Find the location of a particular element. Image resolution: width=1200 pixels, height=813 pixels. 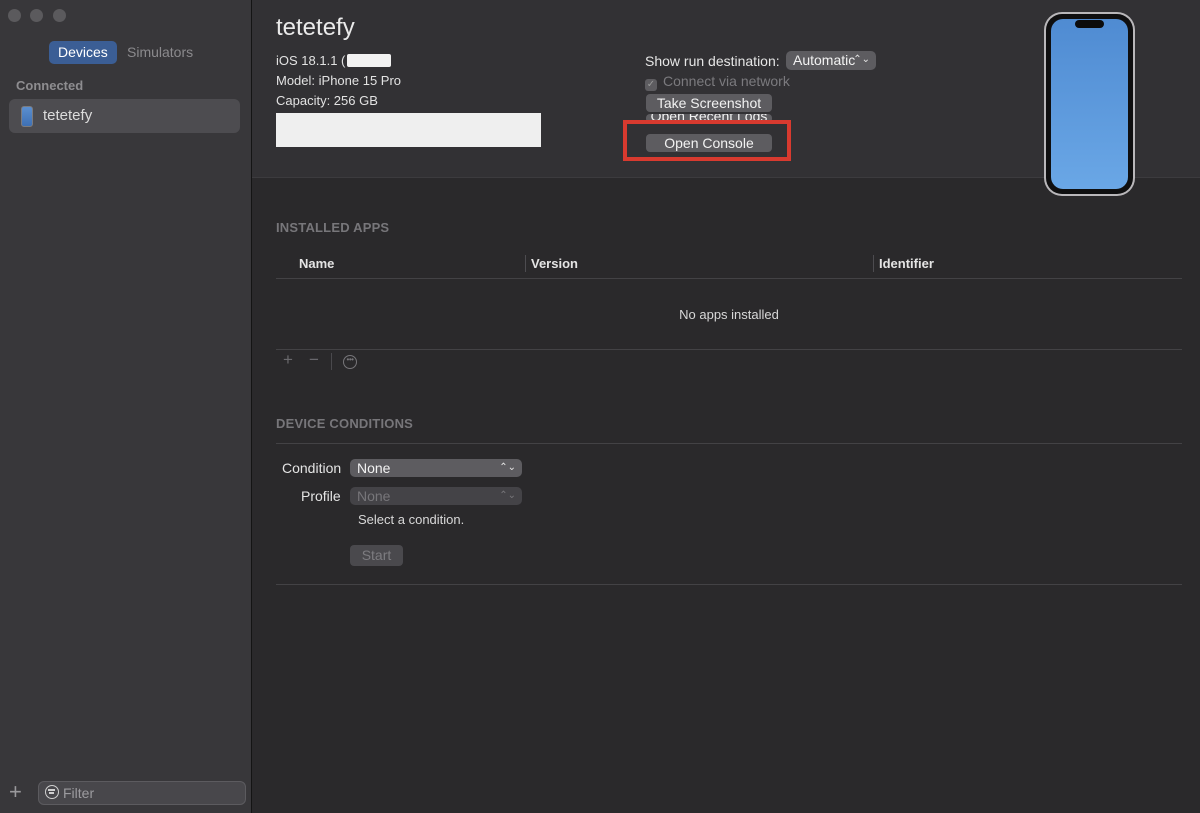

installed-apps-title: INSTALLED APPS is located at coordinates (333, 227).